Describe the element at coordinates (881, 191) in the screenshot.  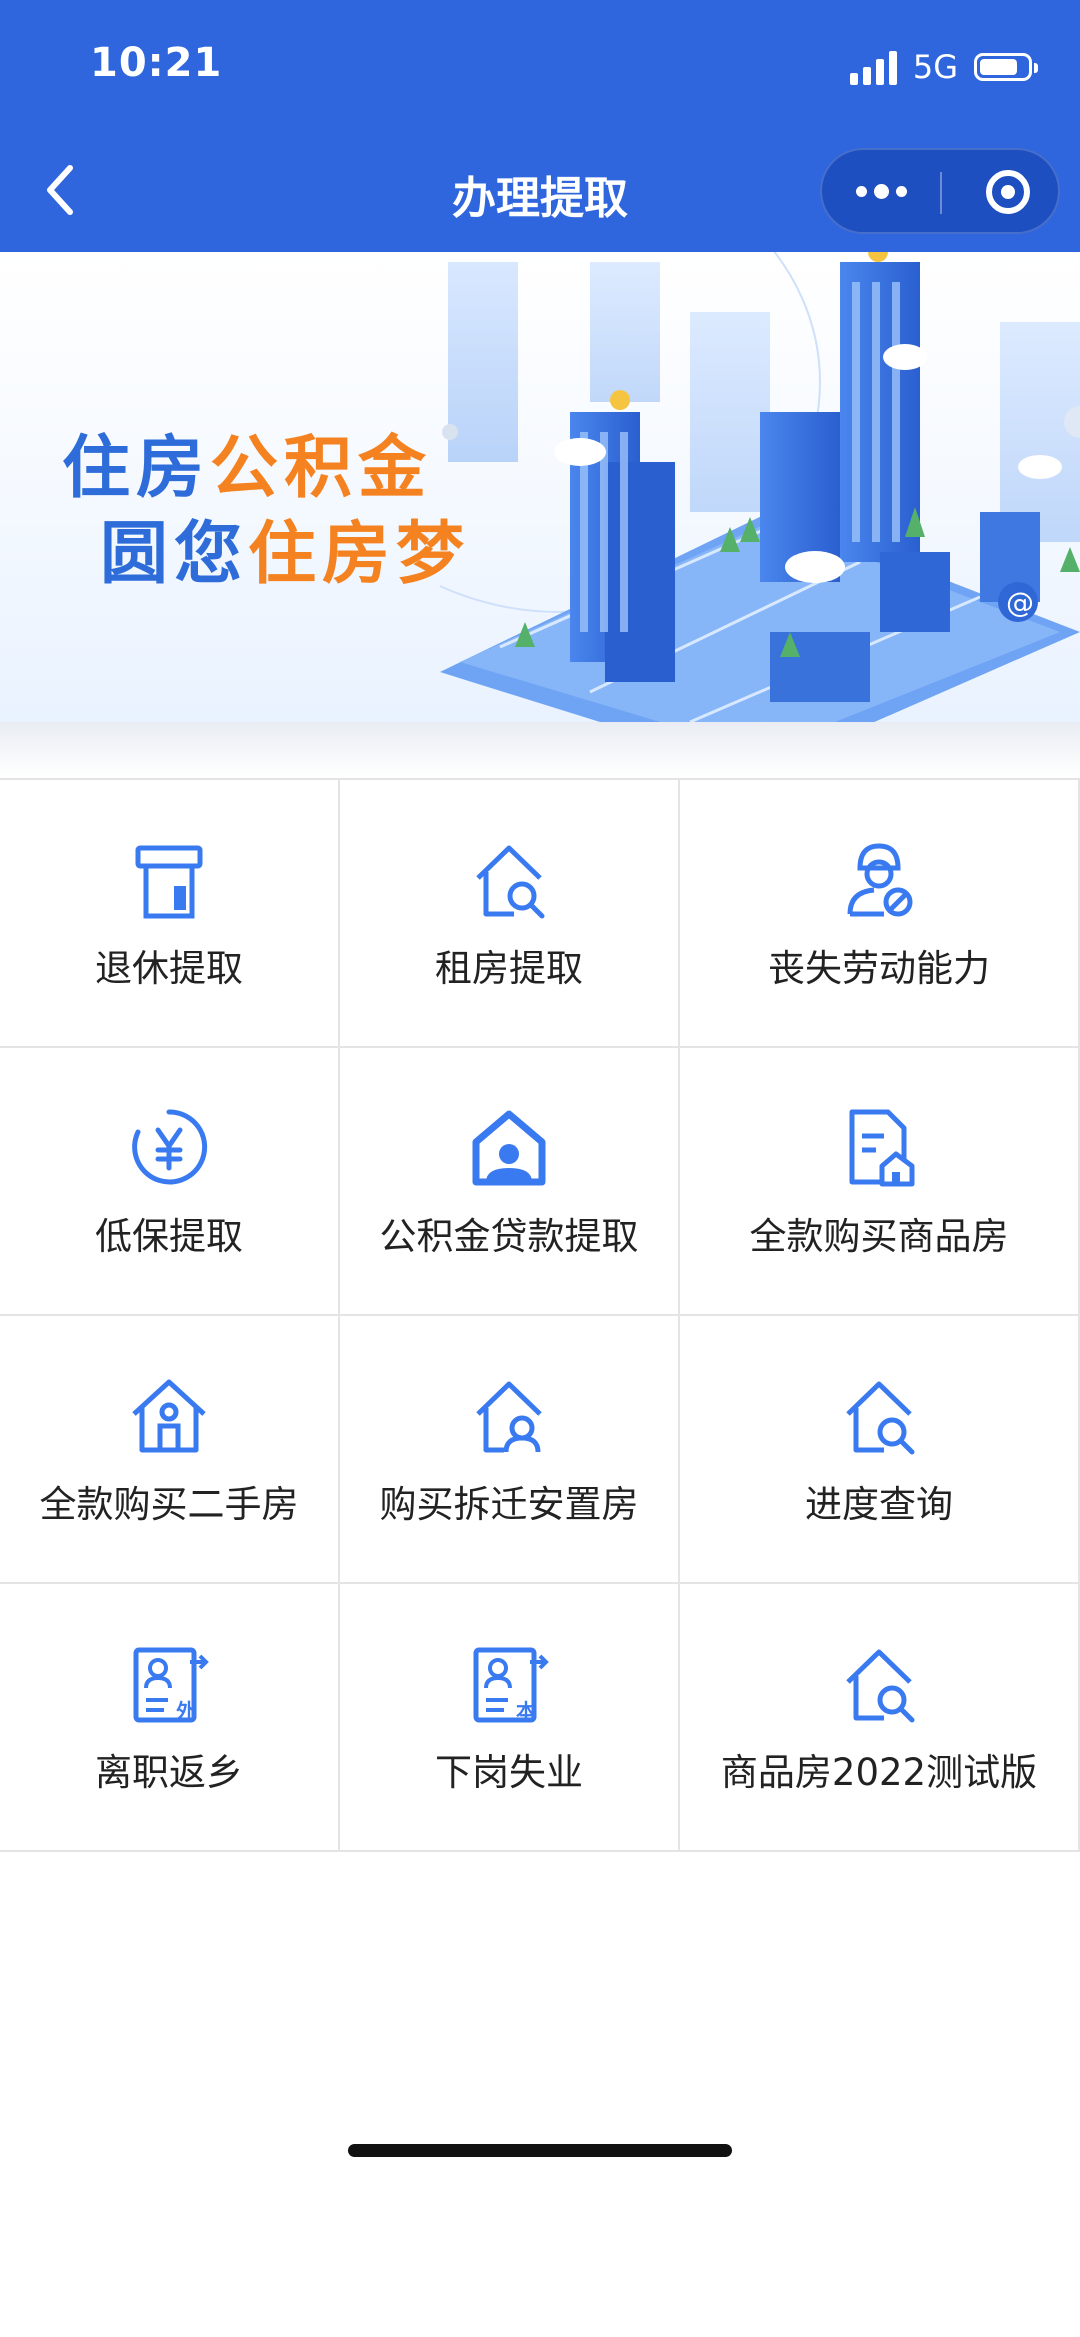
I see `more-options-button` at that location.